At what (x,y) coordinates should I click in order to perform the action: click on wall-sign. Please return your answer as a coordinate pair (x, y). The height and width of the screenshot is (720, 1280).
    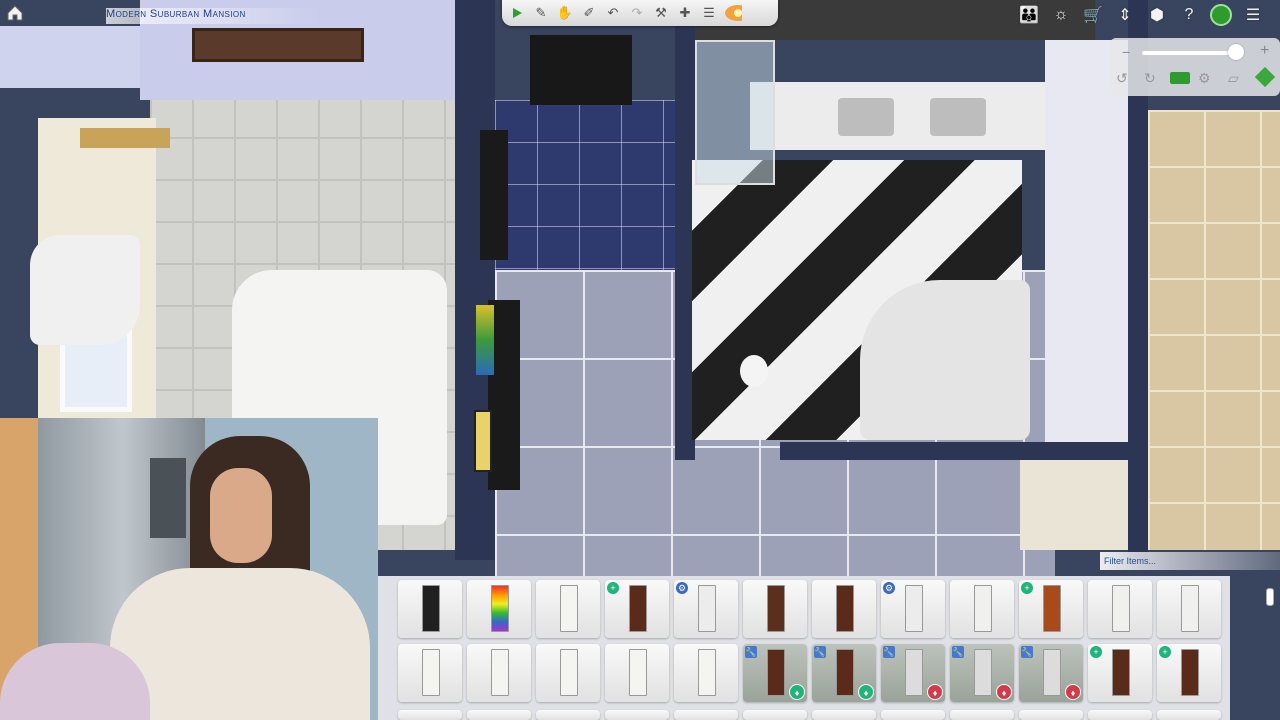
    Looking at the image, I should click on (278, 45).